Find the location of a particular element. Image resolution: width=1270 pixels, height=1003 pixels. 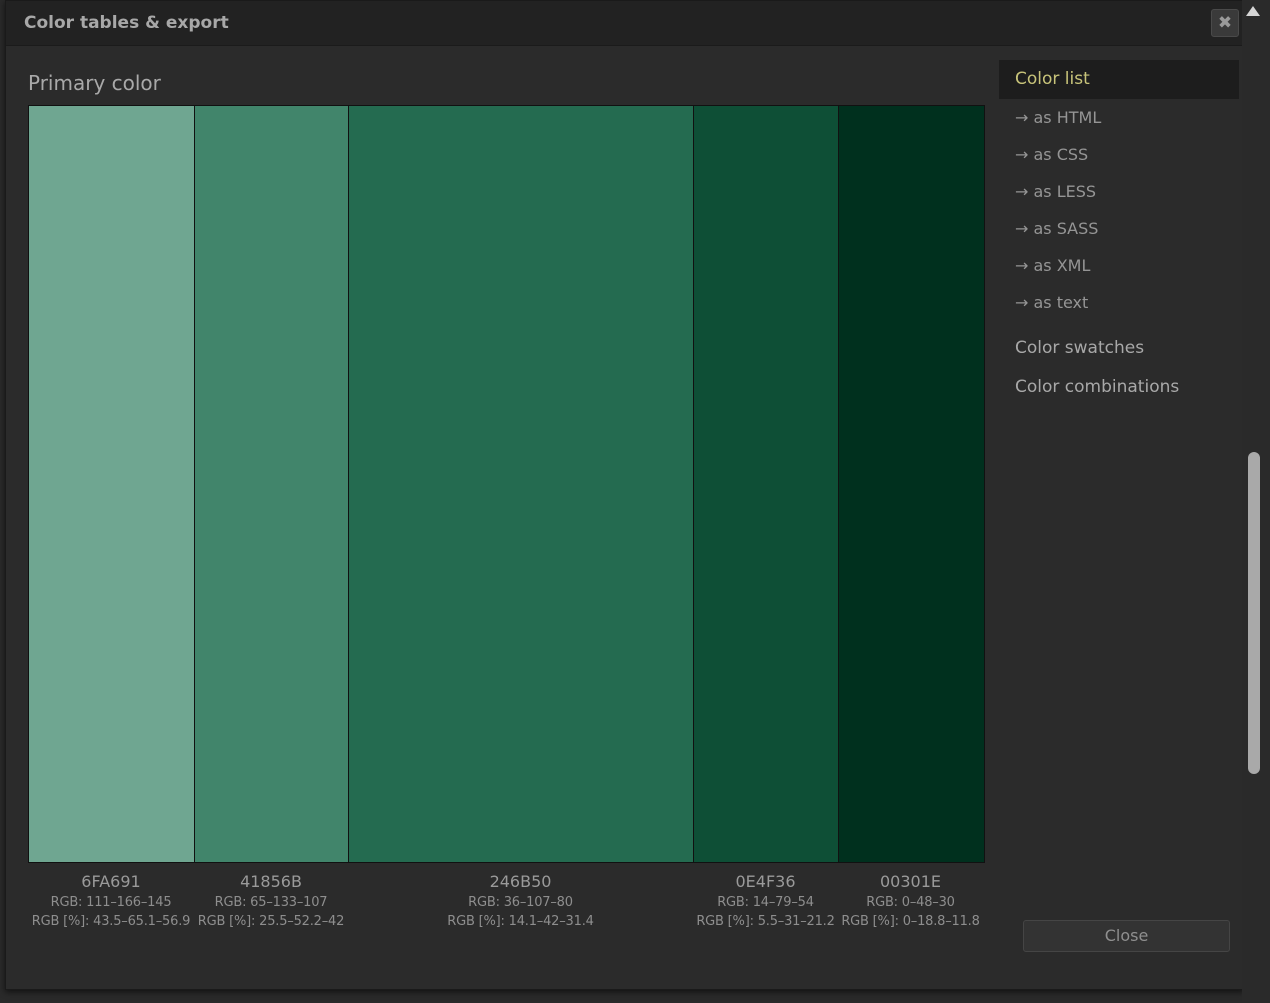

dialog-title: Color tables & export is located at coordinates (126, 23).